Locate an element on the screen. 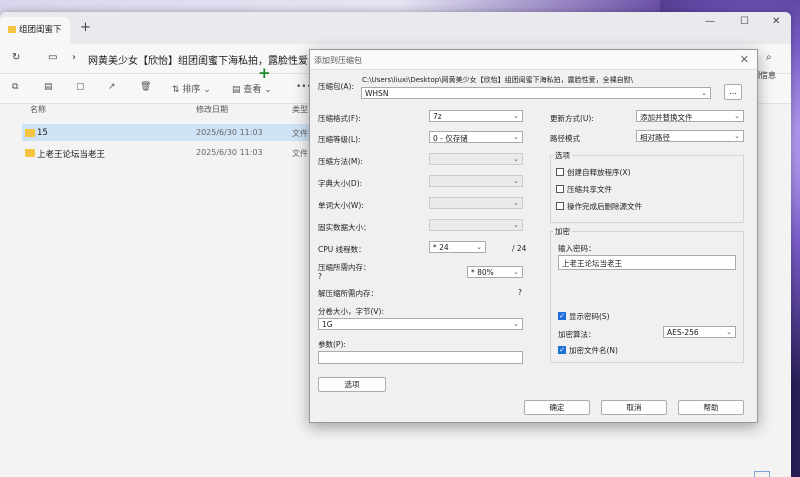  cpu-select: * 24 ⌄ is located at coordinates (457, 247).